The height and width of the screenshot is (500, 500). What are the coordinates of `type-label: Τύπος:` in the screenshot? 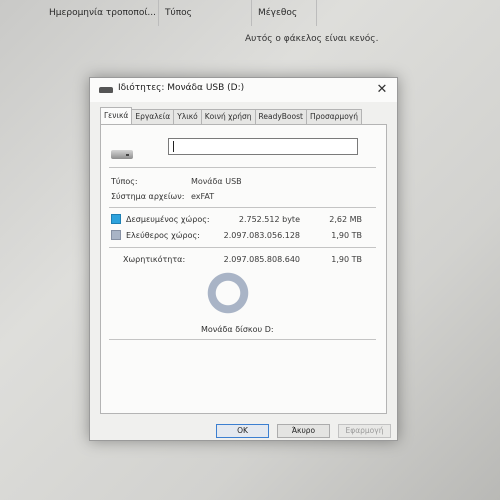 It's located at (124, 181).